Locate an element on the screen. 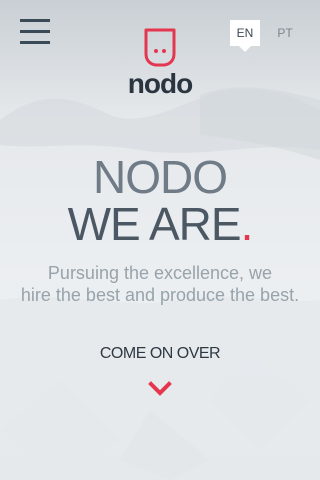  hamburger-menu-icon is located at coordinates (35, 32).